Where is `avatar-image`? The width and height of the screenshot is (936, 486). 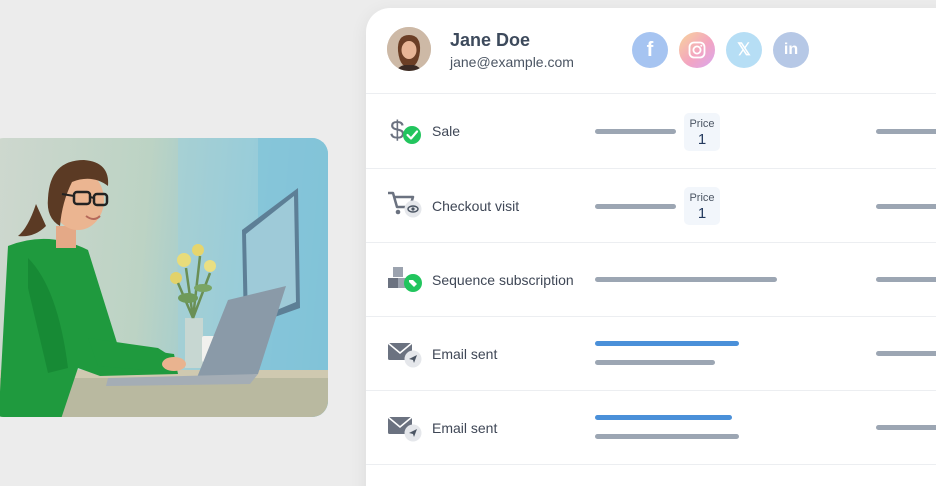
avatar-image is located at coordinates (409, 49).